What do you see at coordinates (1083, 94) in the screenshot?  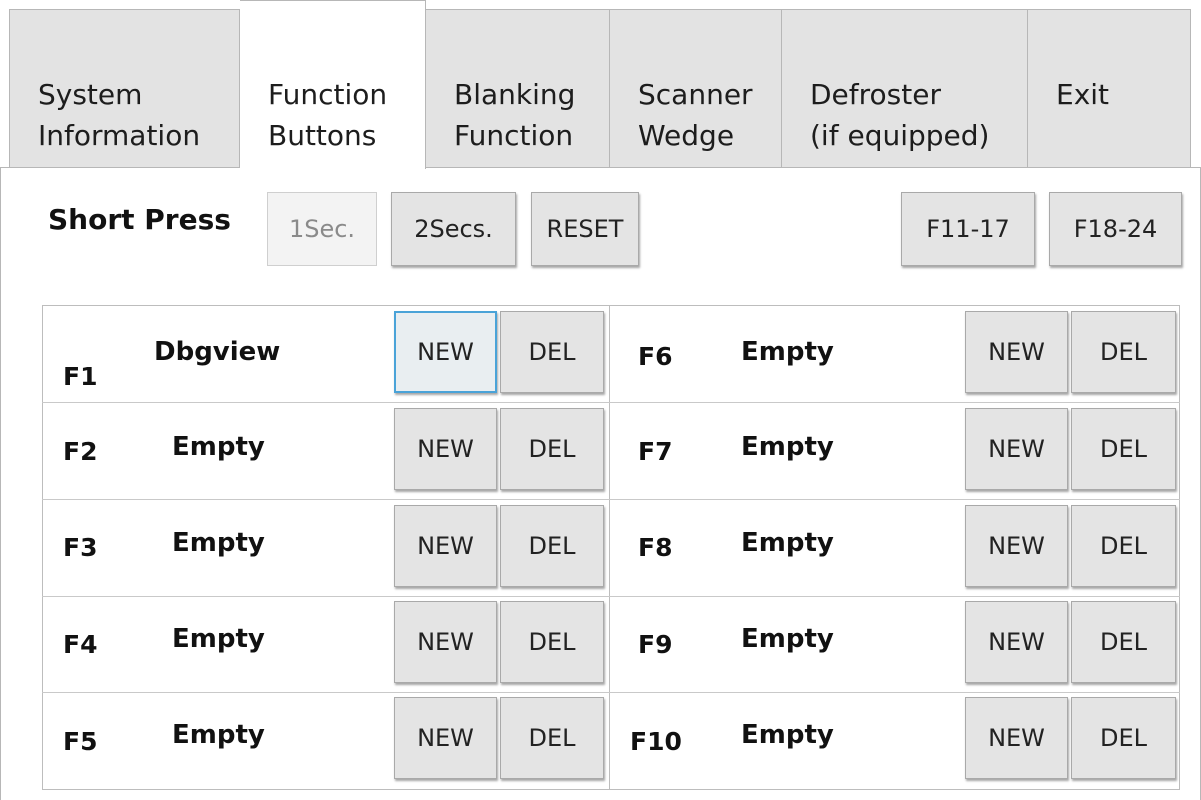 I see `tab-label-line1: Exit` at bounding box center [1083, 94].